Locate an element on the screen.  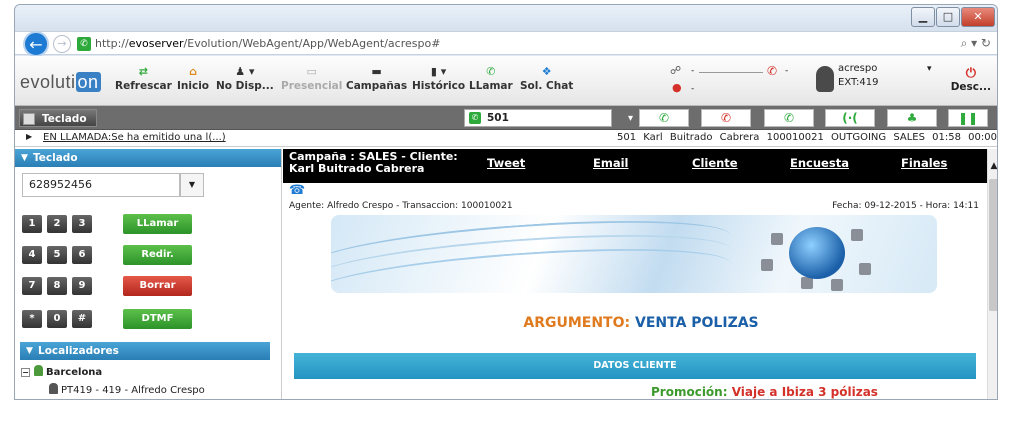
vertical-scrollbar: ▲ is located at coordinates (992, 274).